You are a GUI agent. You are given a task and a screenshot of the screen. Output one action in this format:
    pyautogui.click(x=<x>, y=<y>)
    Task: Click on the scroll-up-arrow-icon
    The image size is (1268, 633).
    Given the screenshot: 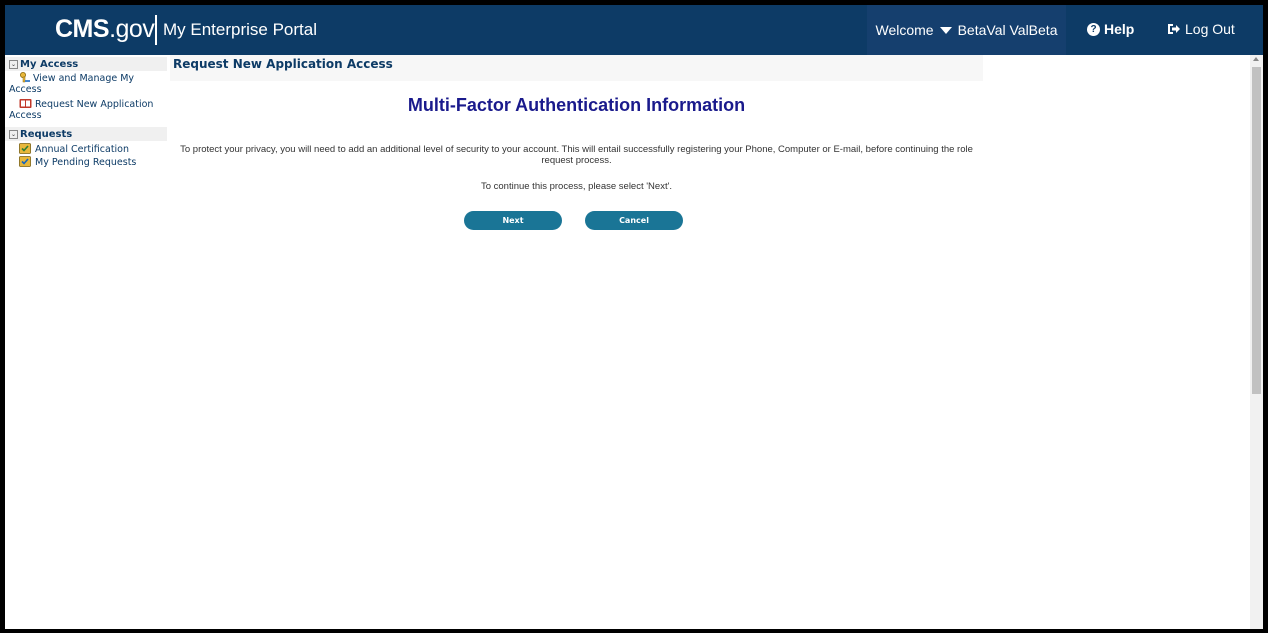 What is the action you would take?
    pyautogui.click(x=1256, y=59)
    